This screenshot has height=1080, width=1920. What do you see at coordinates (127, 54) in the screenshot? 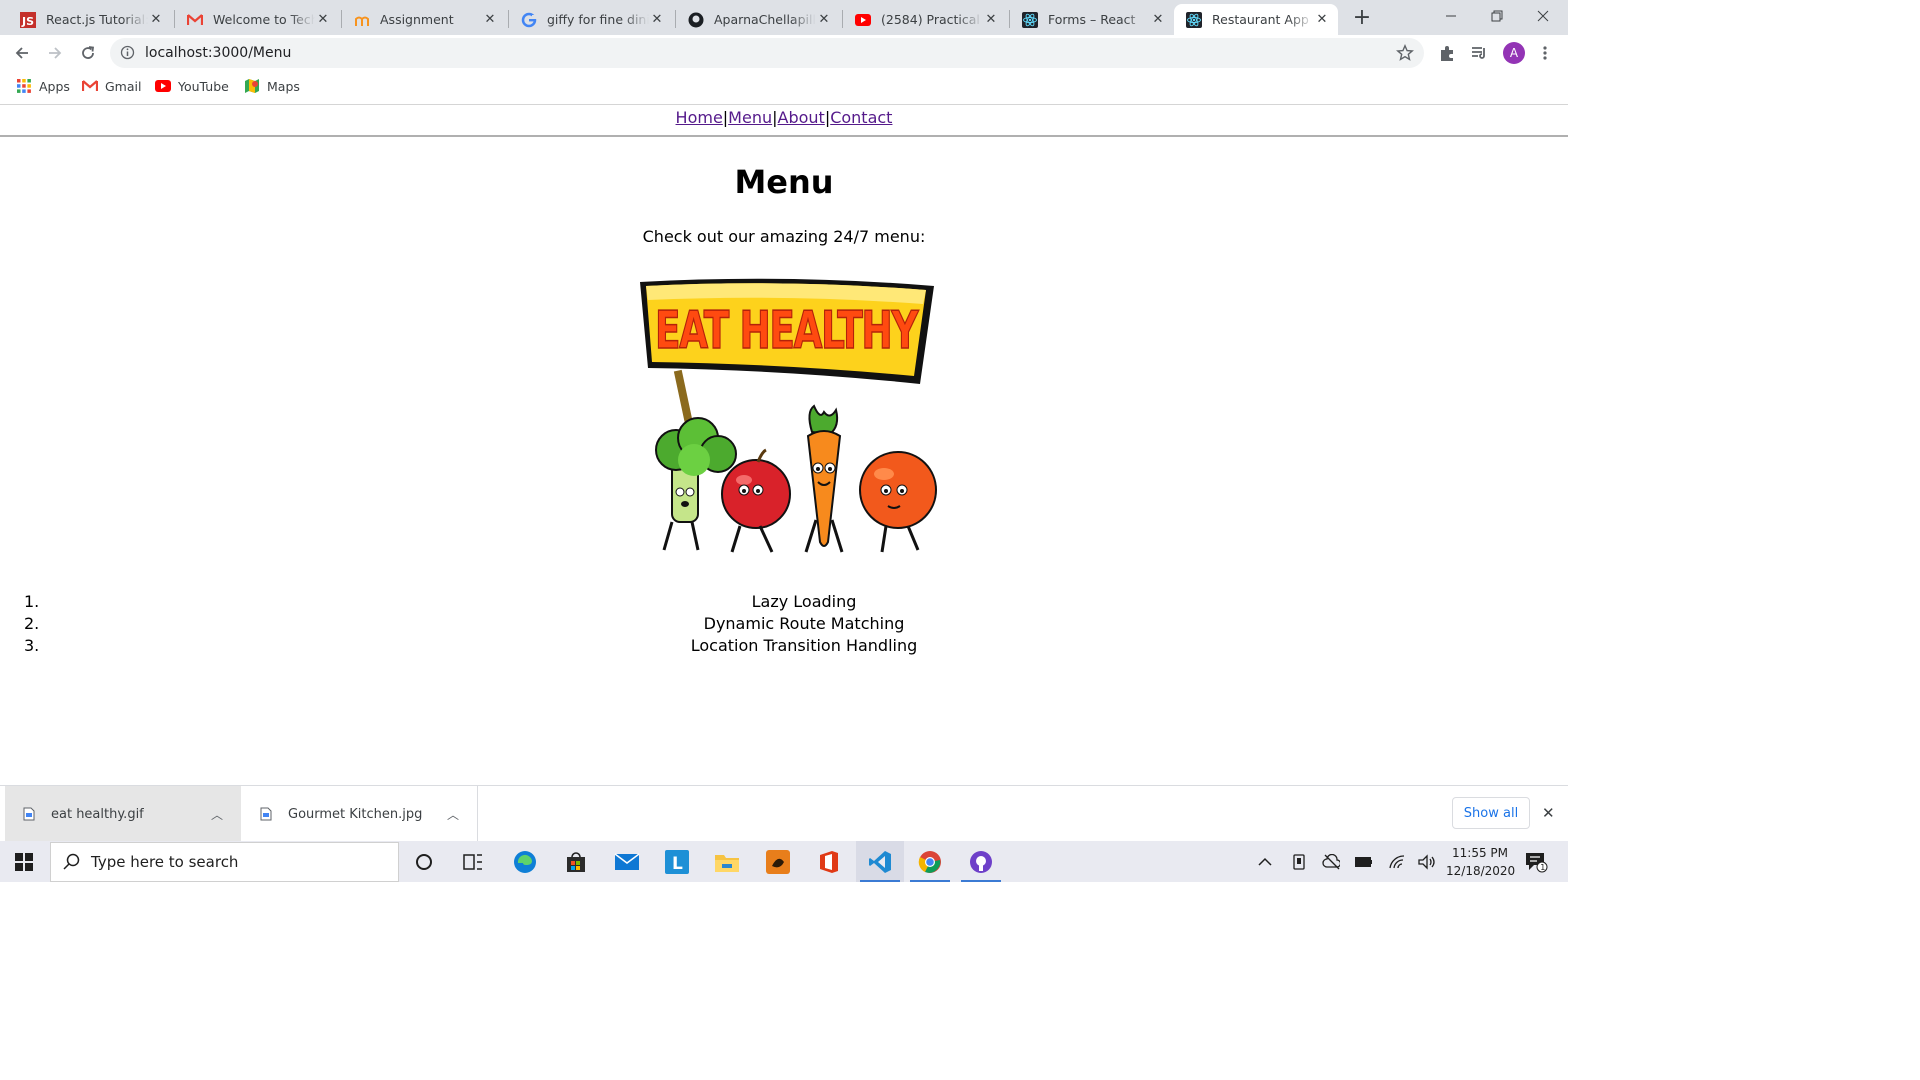
I see `info-icon` at bounding box center [127, 54].